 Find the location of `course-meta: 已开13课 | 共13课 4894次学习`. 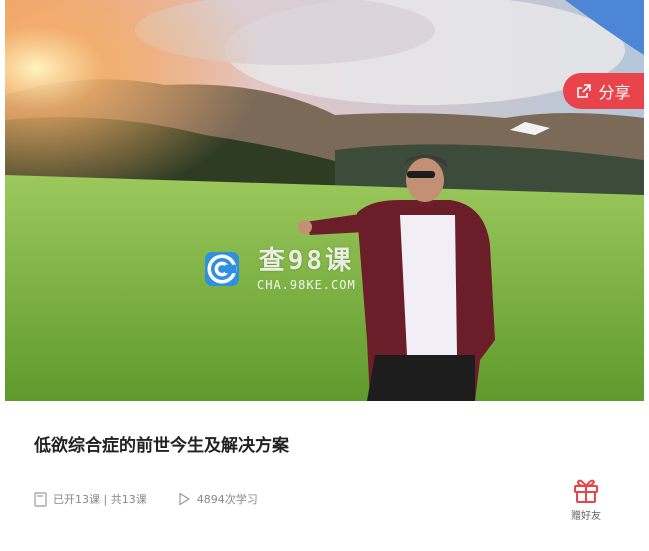

course-meta: 已开13课 | 共13课 4894次学习 is located at coordinates (146, 499).